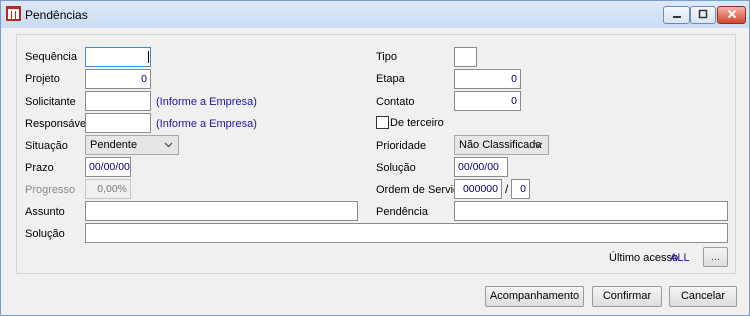  I want to click on pendencia-input, so click(591, 211).